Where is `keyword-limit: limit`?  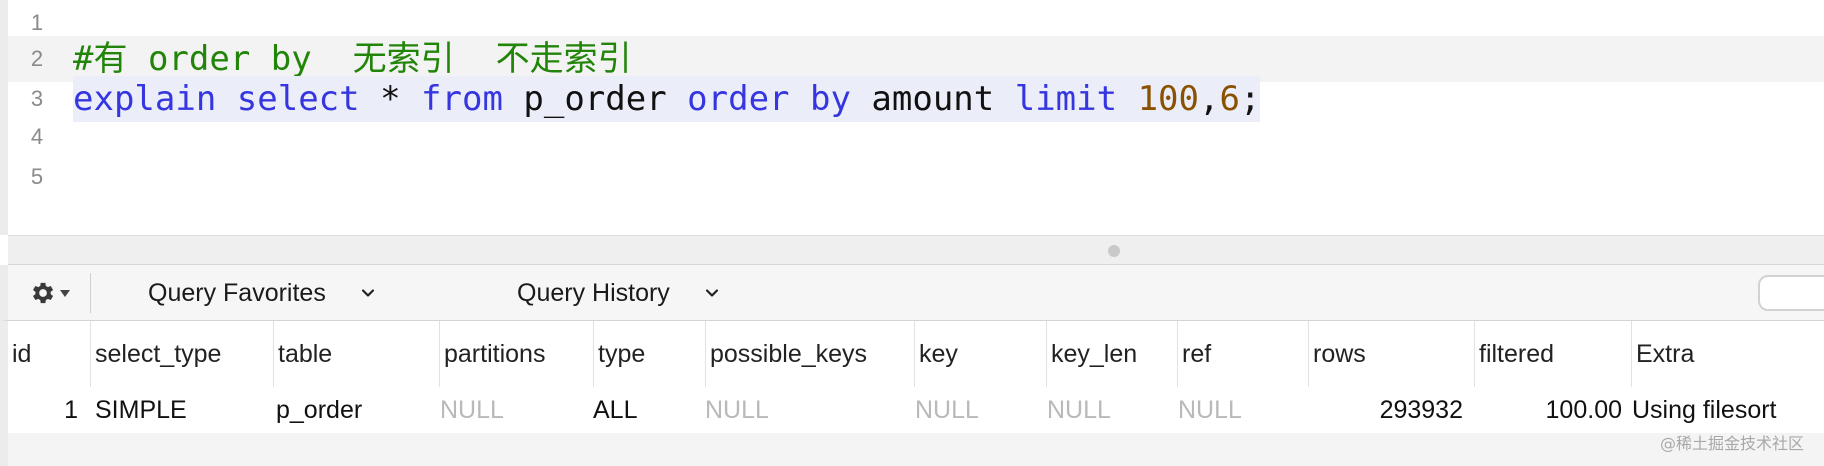
keyword-limit: limit is located at coordinates (1066, 99).